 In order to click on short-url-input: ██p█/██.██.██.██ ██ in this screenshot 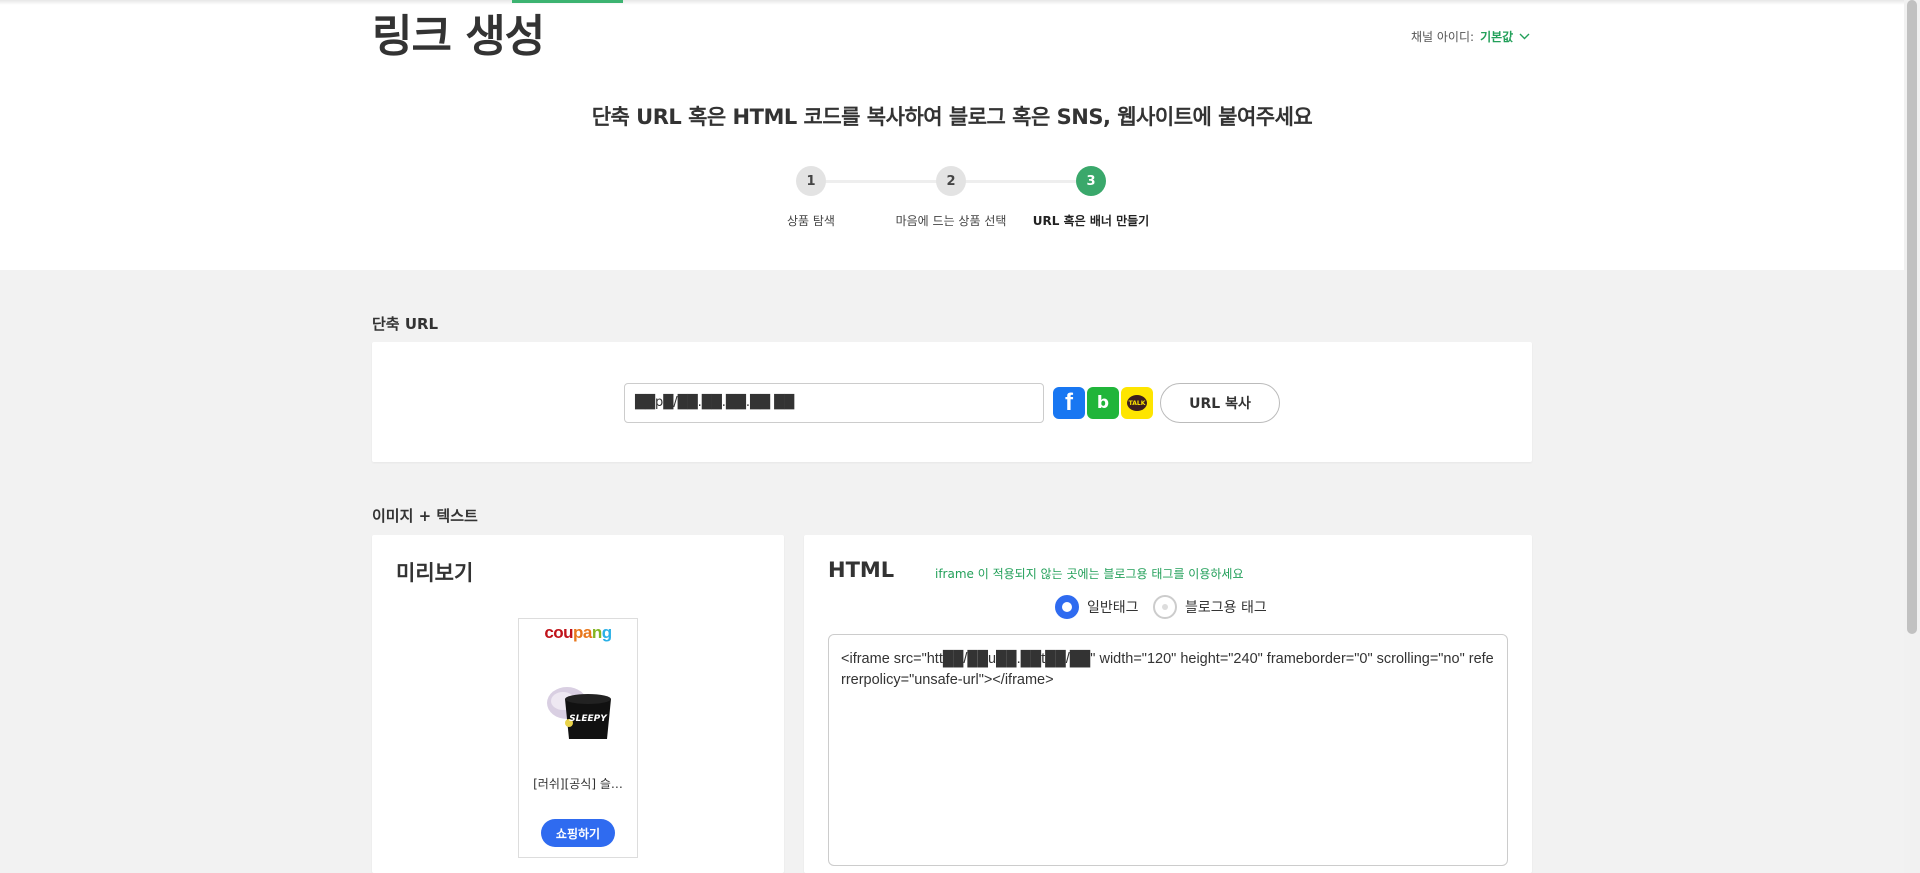, I will do `click(834, 403)`.